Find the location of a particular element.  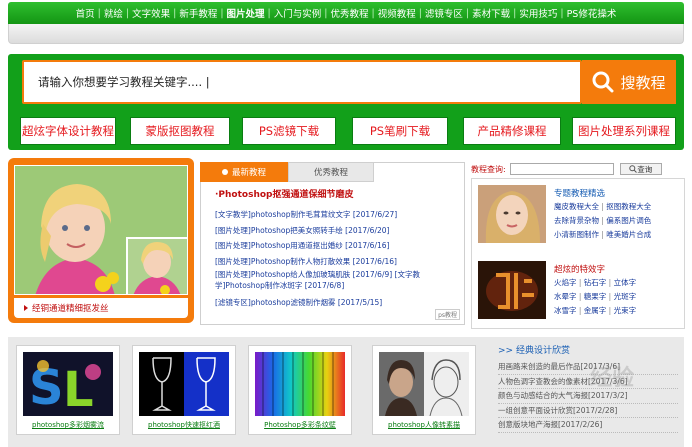

tutorials-tag: ps教程 is located at coordinates (447, 314).